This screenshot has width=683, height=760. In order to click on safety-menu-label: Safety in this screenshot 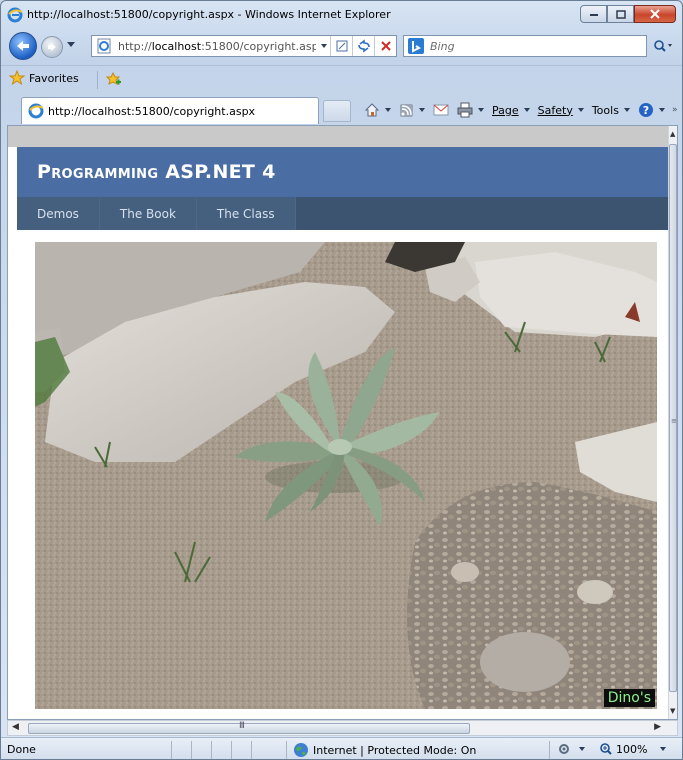, I will do `click(555, 110)`.